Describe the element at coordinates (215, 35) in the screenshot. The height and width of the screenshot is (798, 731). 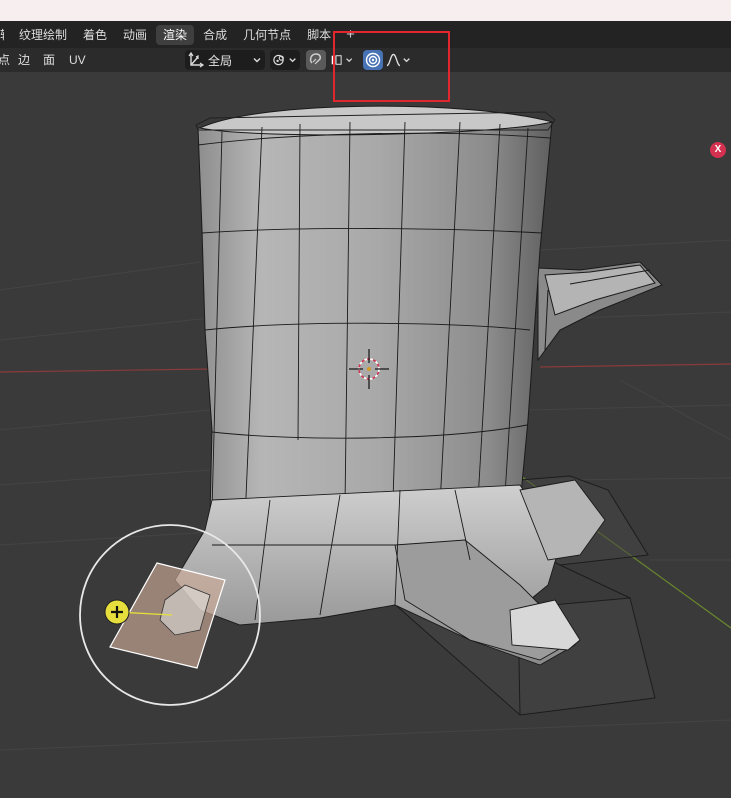
I see `tab-compositing: 合成` at that location.